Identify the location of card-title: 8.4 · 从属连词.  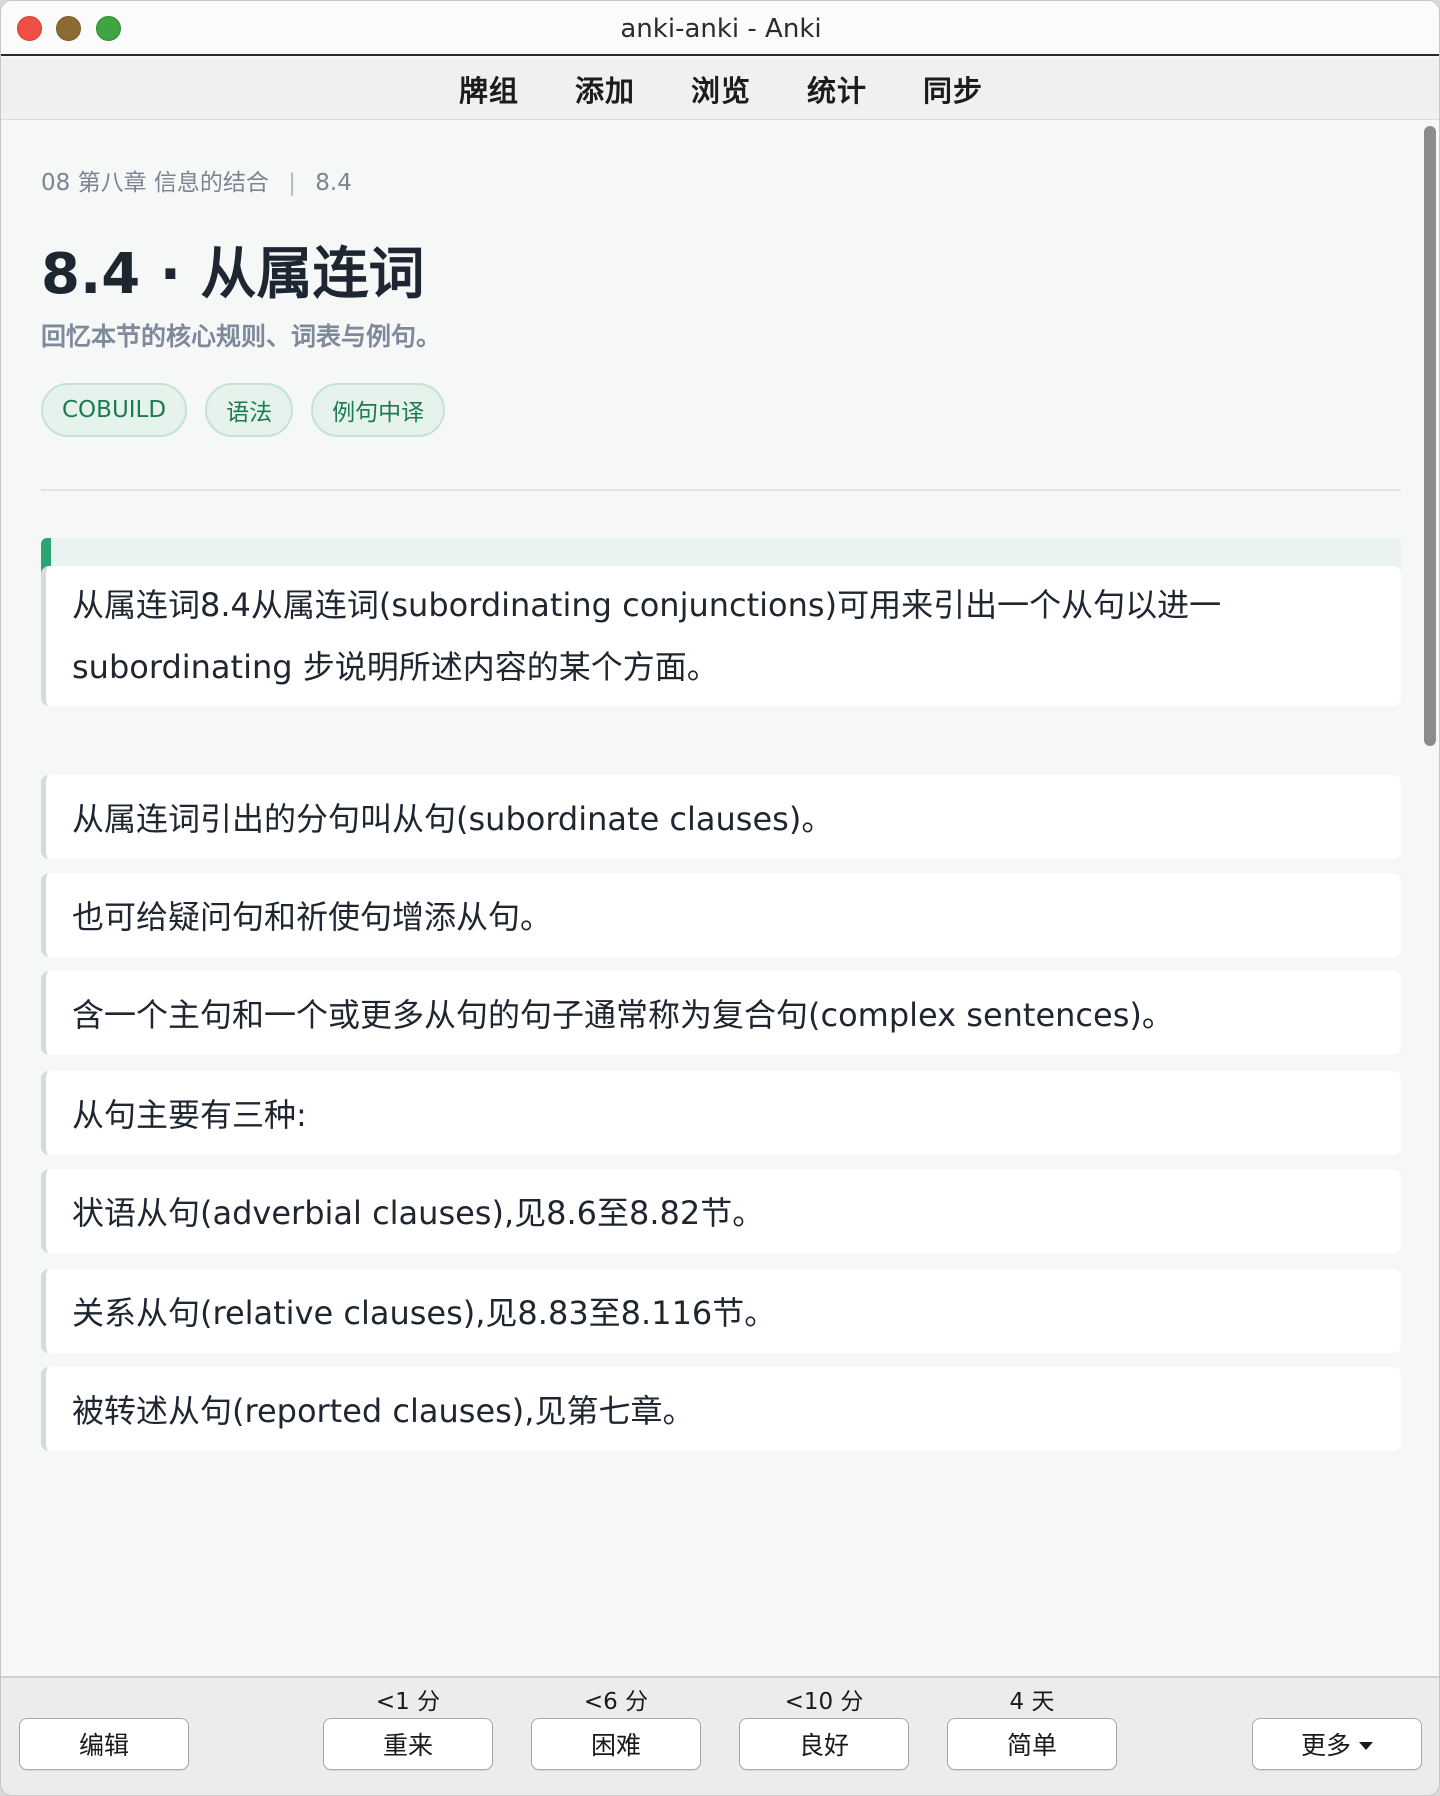
(233, 274).